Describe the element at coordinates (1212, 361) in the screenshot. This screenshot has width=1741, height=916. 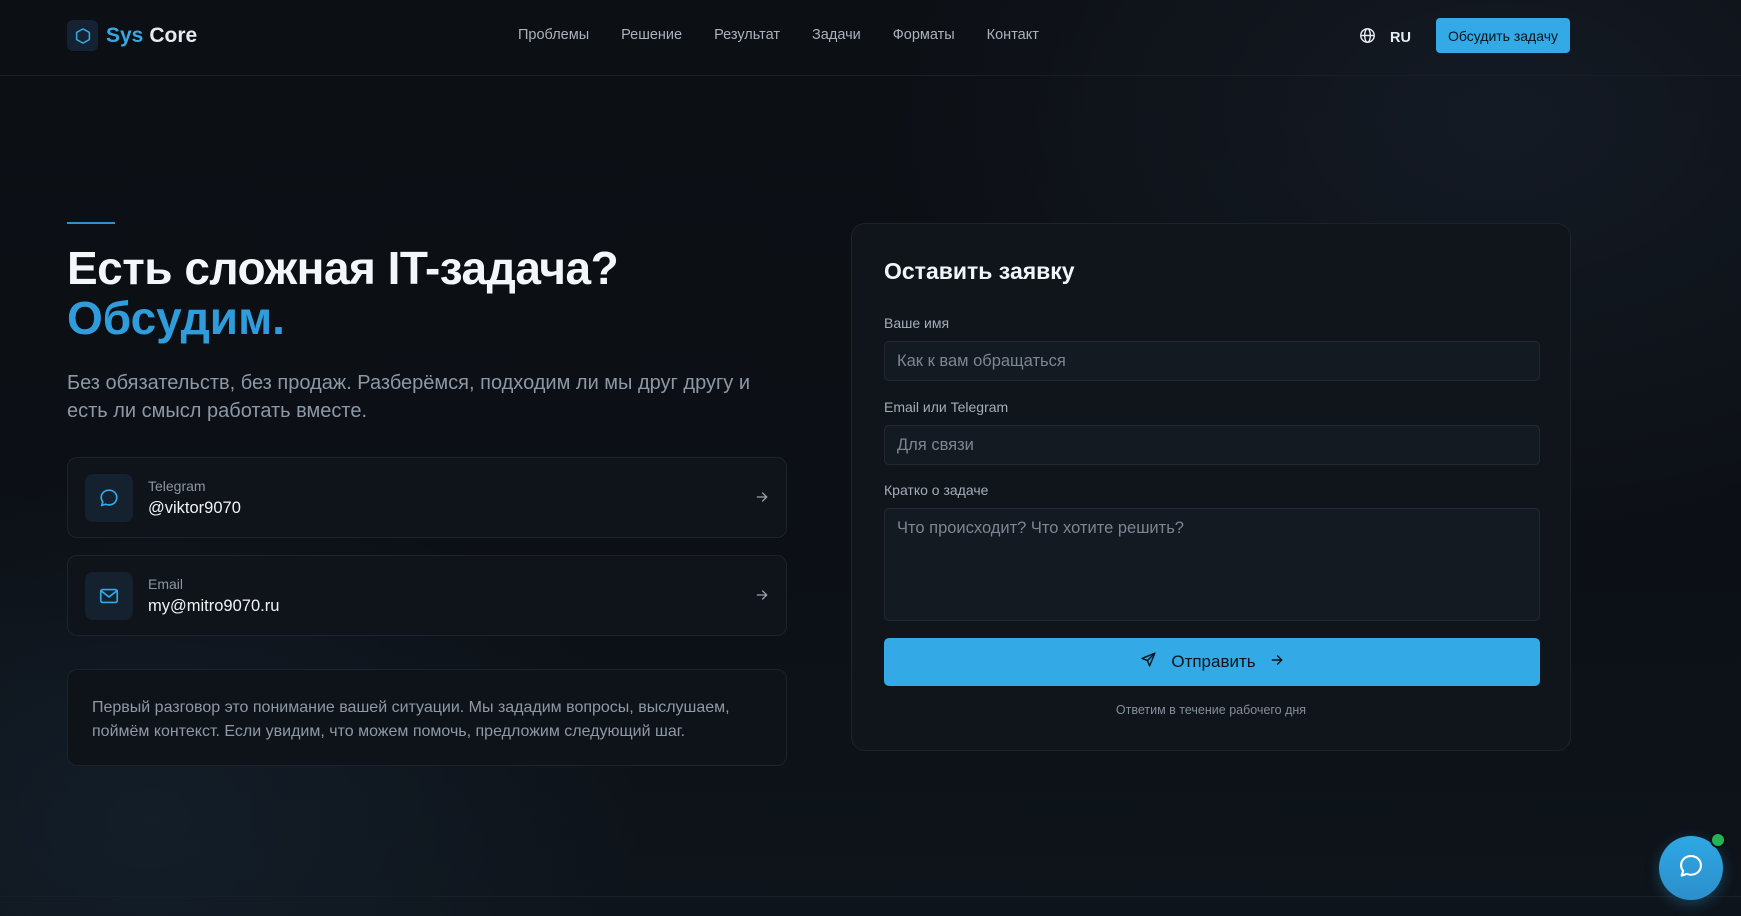
I see `name-input` at that location.